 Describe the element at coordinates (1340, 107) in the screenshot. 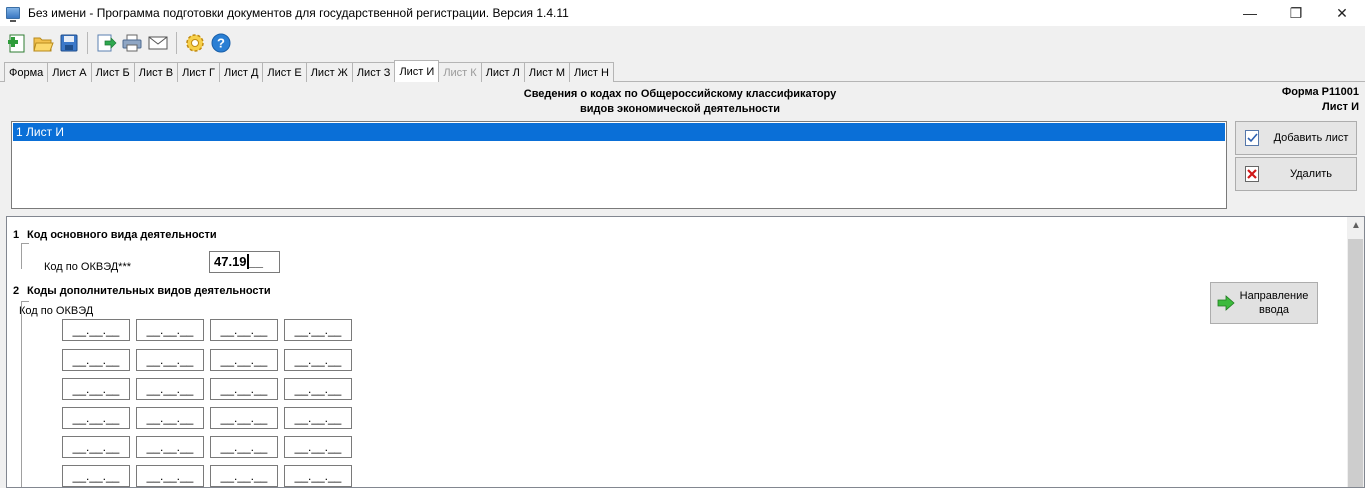

I see `sheet-name: Лист И` at that location.